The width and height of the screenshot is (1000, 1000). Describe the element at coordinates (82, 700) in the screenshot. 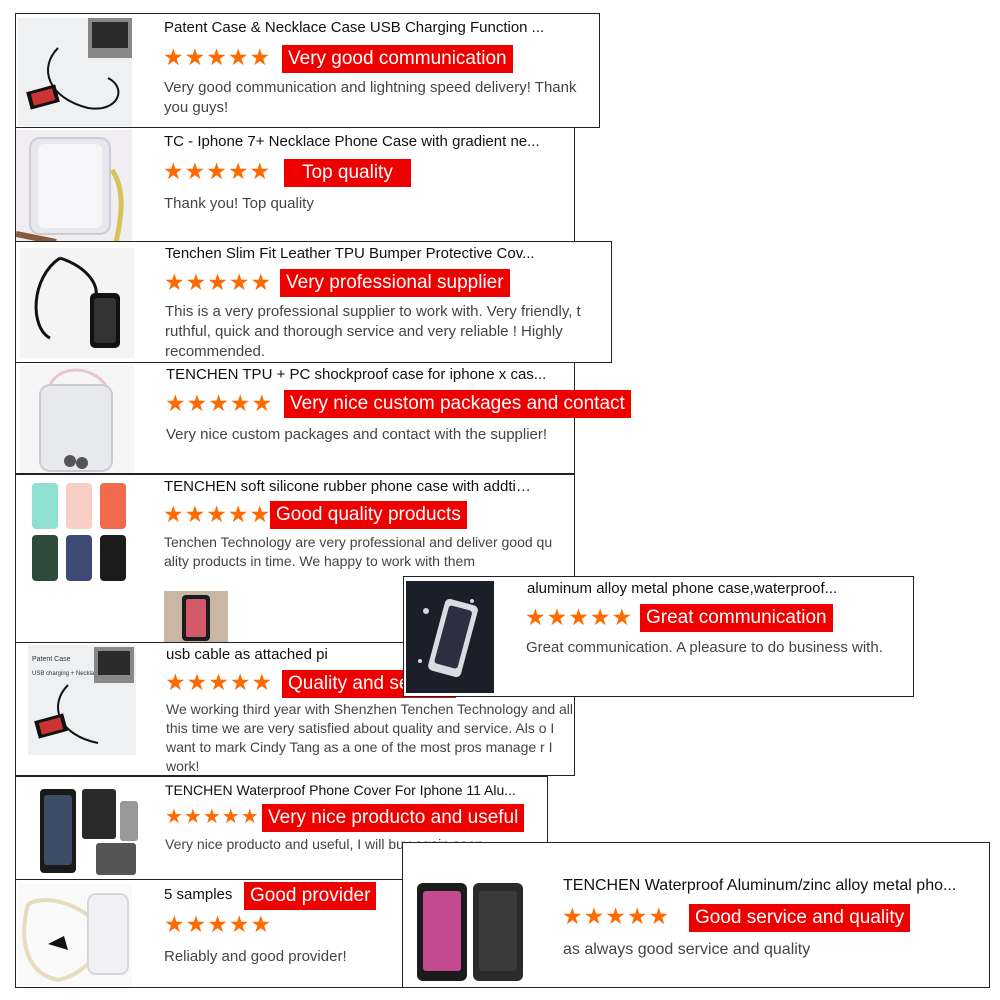

I see `product-thumbnail: Patent Case USB charging + Necklace` at that location.